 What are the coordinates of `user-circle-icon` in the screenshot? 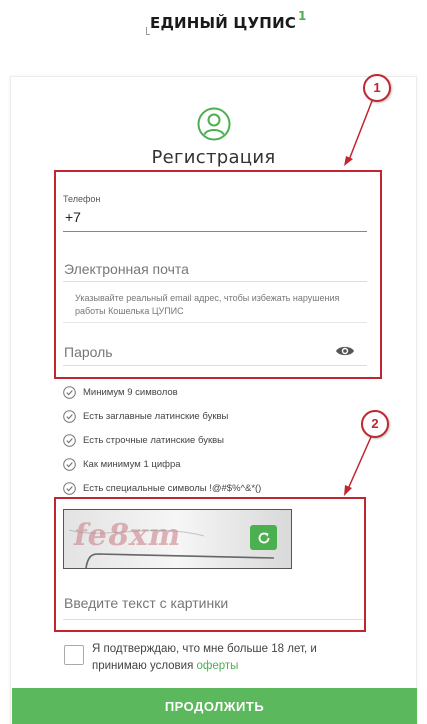 It's located at (214, 124).